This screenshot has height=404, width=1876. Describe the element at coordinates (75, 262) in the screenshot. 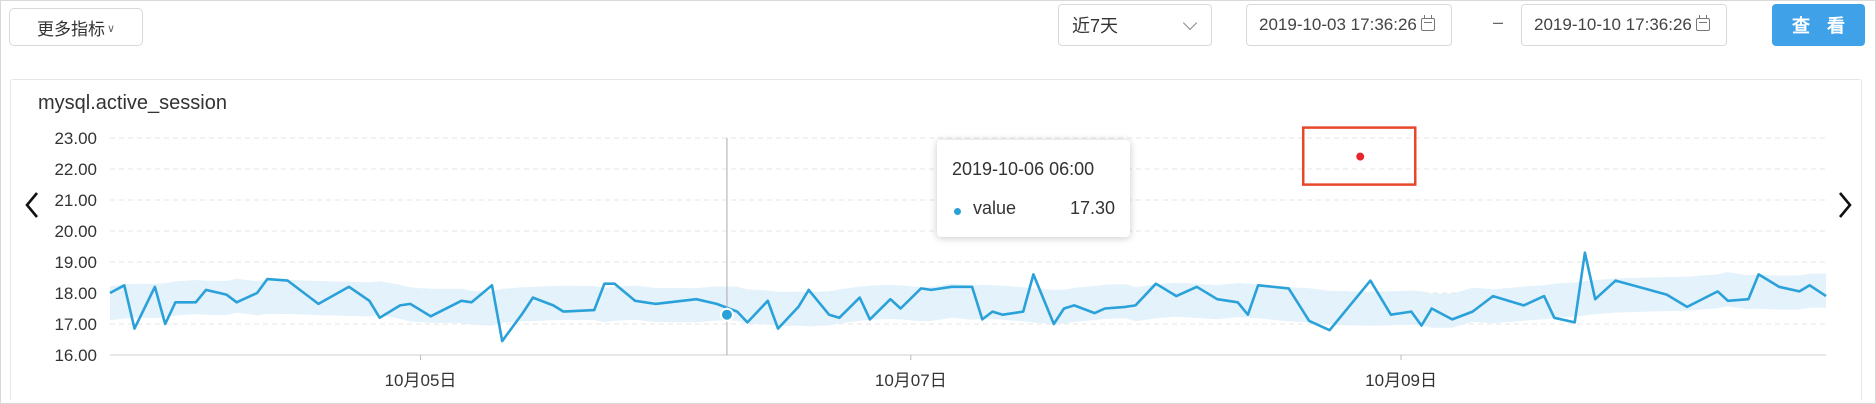

I see `y-tick-label: 19.00` at that location.